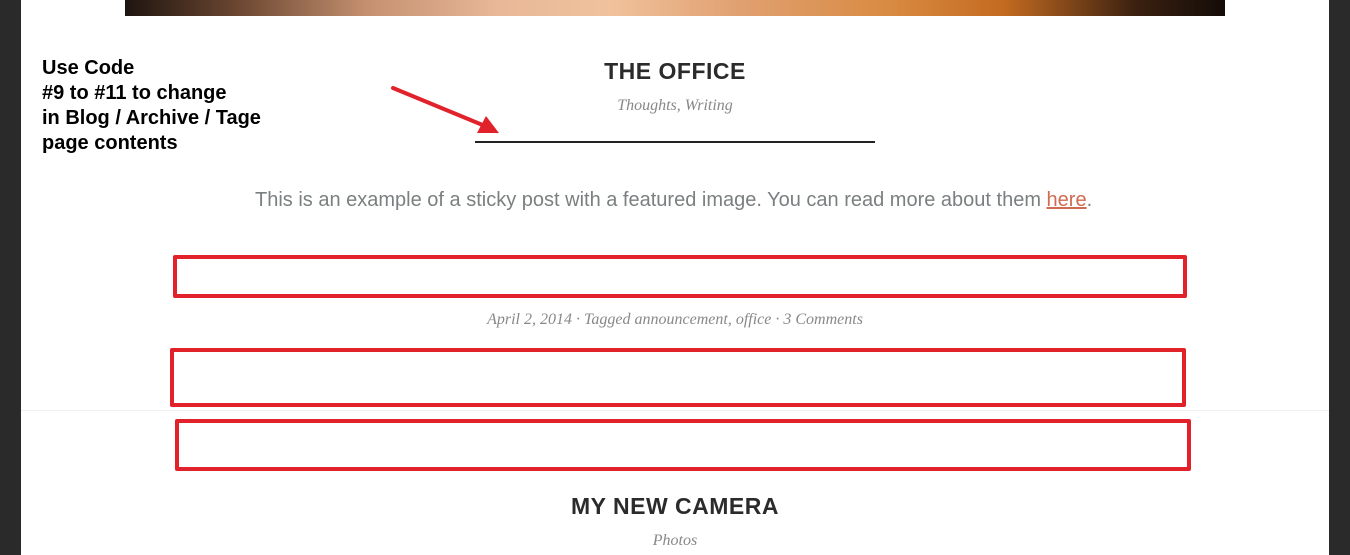 The width and height of the screenshot is (1350, 555). Describe the element at coordinates (1089, 200) in the screenshot. I see `excerpt-end: .` at that location.